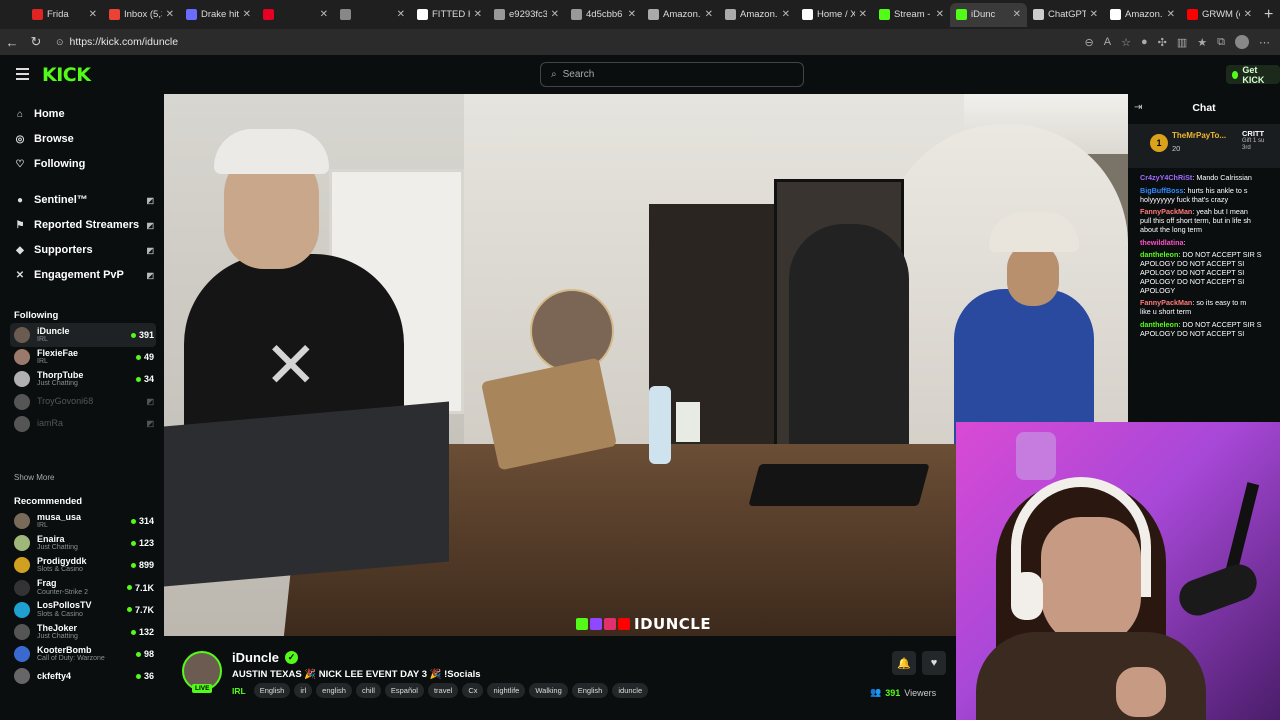 This screenshot has width=1280, height=720. I want to click on tab-title: Drake hit, so click(220, 14).